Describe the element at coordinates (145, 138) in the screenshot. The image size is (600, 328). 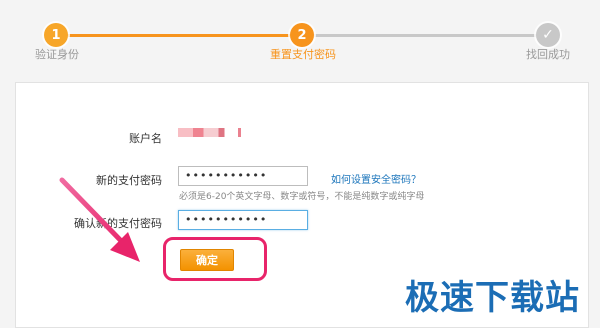
I see `account-name-label: 账户名` at that location.